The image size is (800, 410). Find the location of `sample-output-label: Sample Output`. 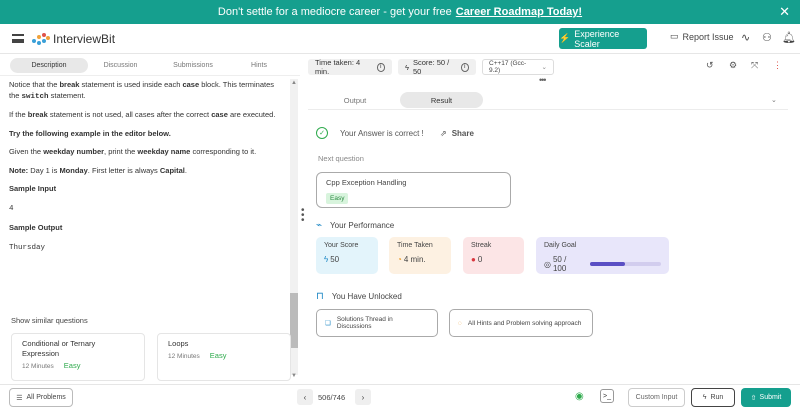

sample-output-label: Sample Output is located at coordinates (36, 227).